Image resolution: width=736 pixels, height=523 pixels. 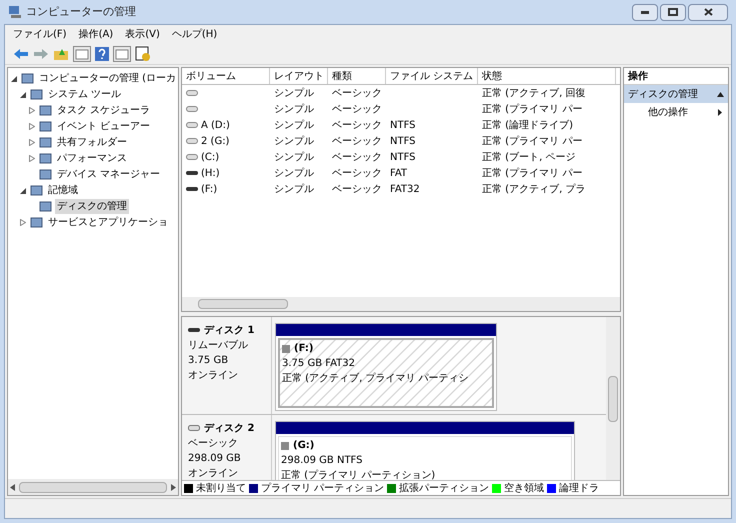 What do you see at coordinates (432, 76) in the screenshot?
I see `column-header: ファイル システム` at bounding box center [432, 76].